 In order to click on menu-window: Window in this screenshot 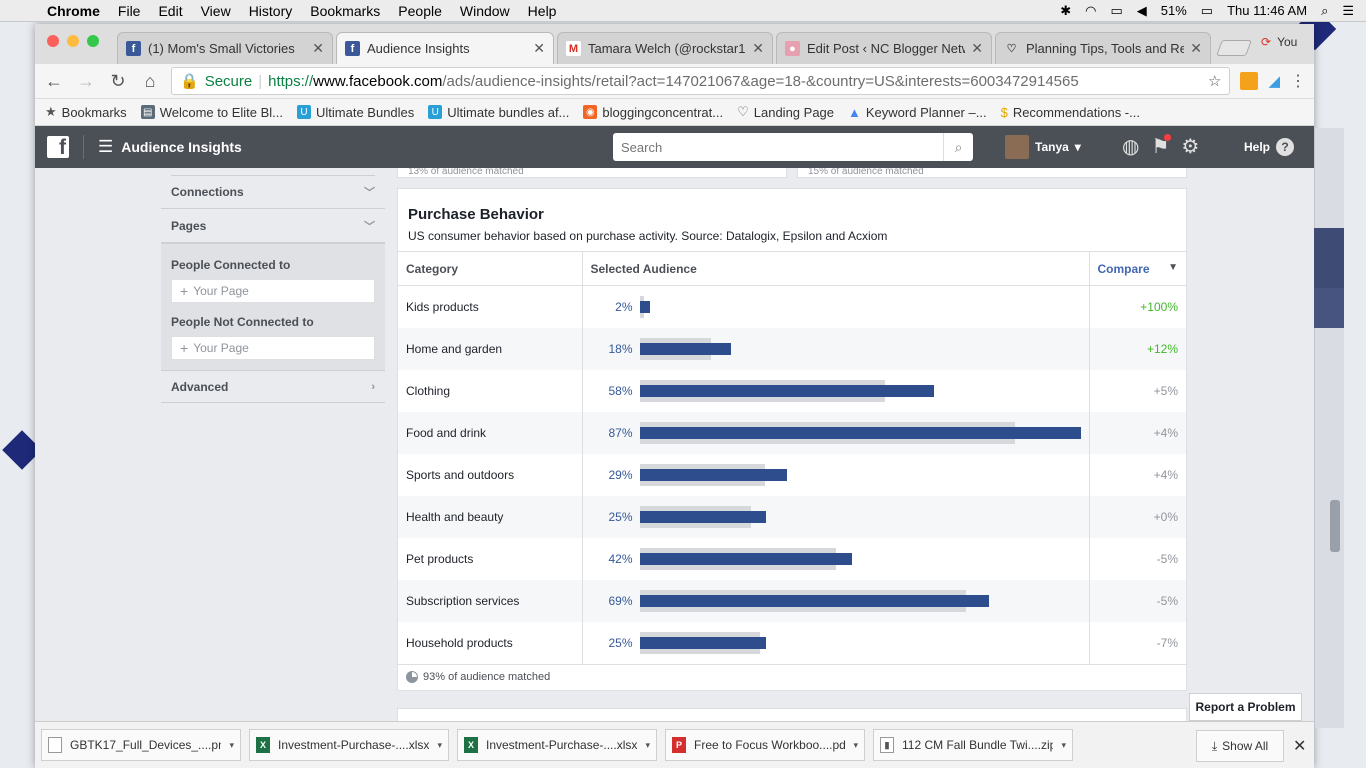, I will do `click(485, 11)`.